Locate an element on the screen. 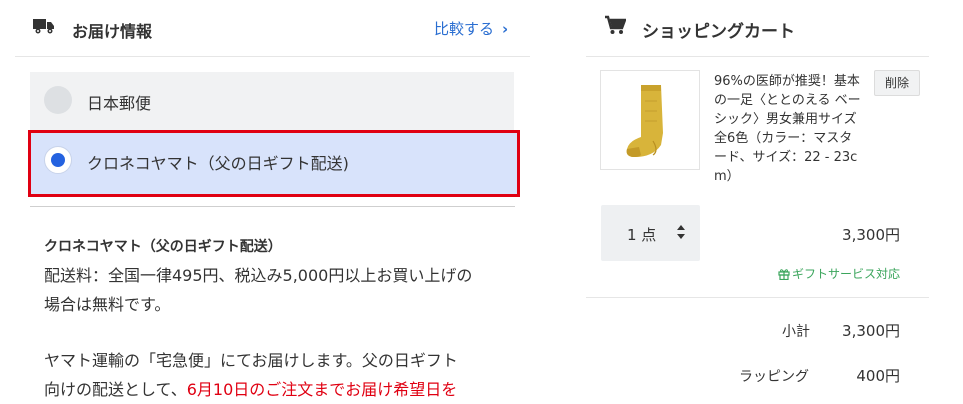  wrapping-value: 400円 is located at coordinates (878, 376).